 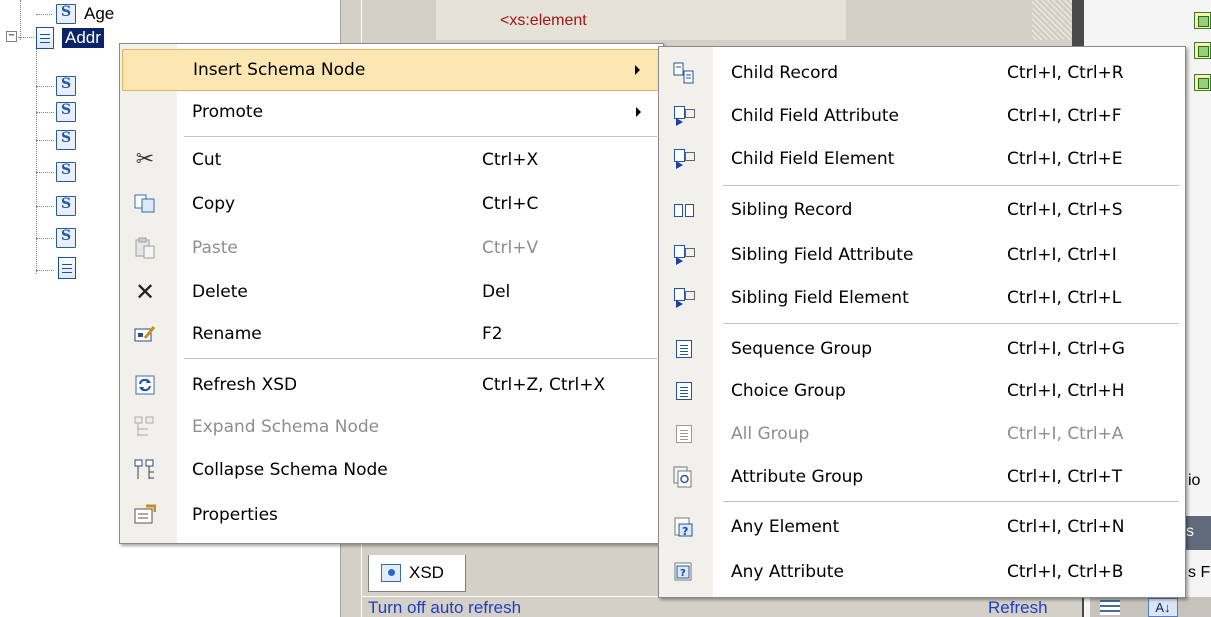 What do you see at coordinates (207, 160) in the screenshot?
I see `menu-item-label: Cut` at bounding box center [207, 160].